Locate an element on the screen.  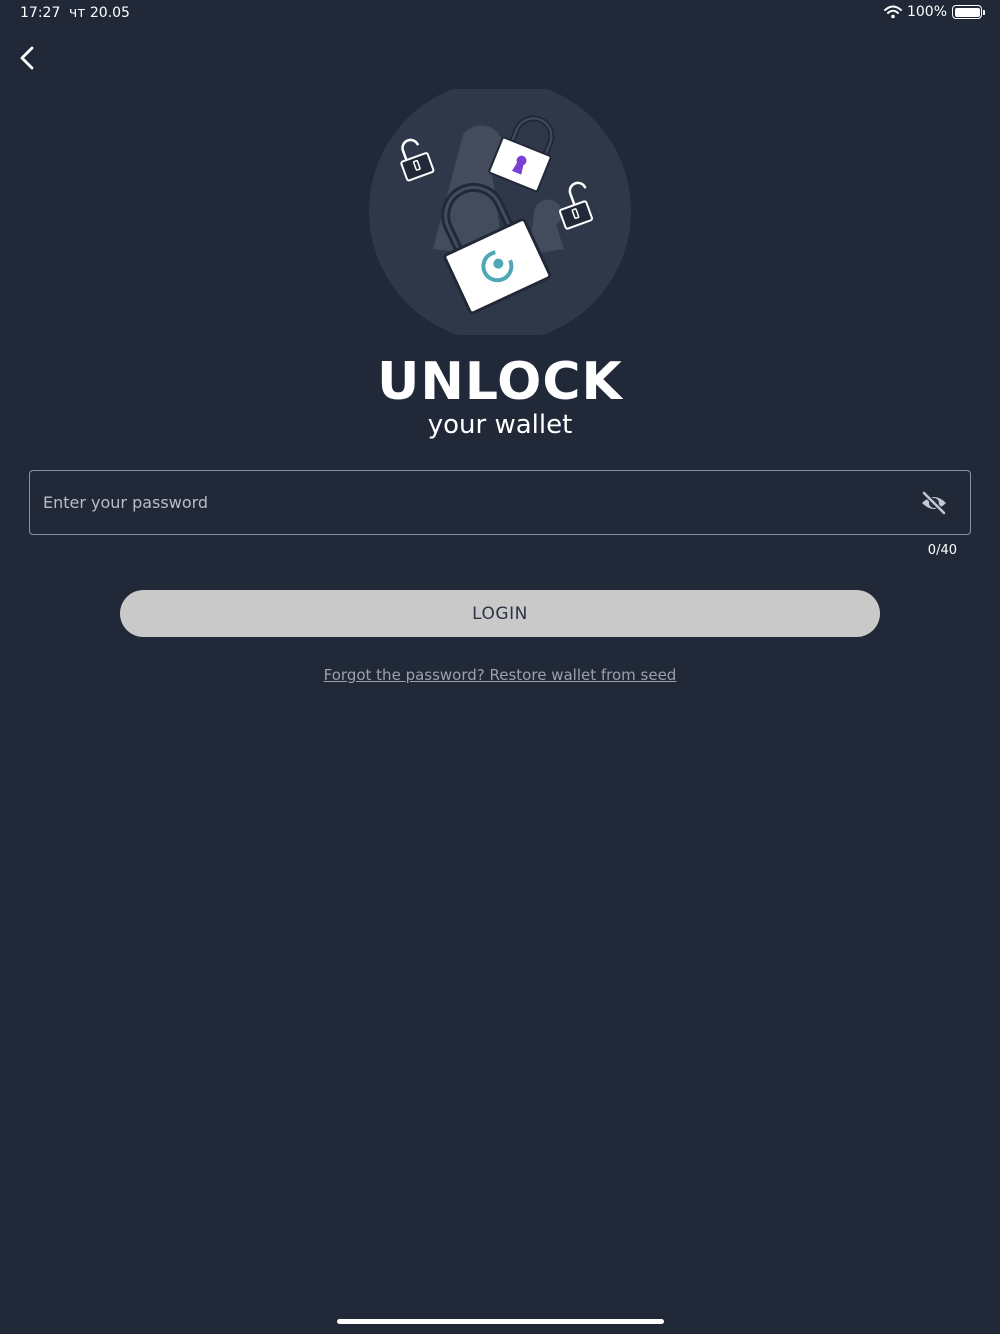
back-button is located at coordinates (28, 58).